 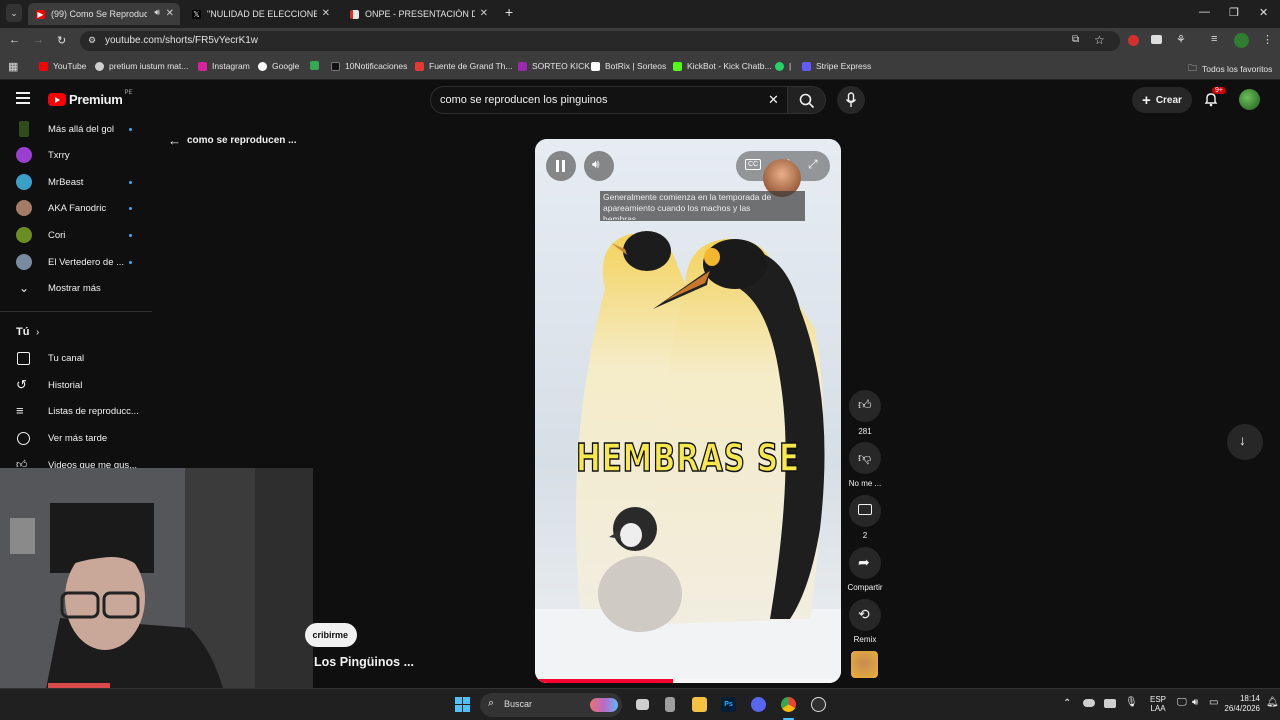 I want to click on keyboard-language: ESP LAA, so click(x=1158, y=704).